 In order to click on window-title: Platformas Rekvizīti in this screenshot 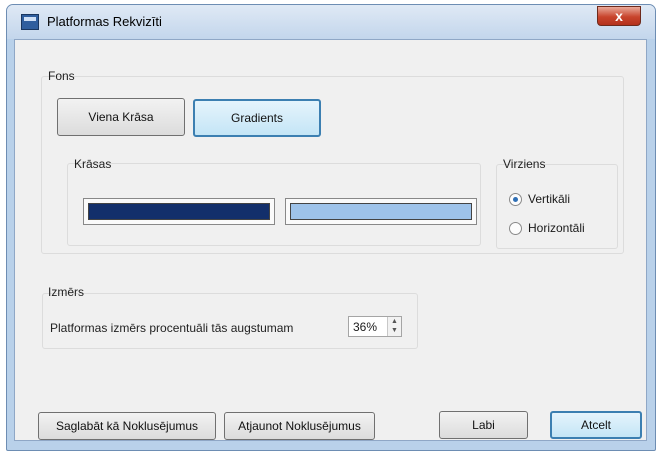, I will do `click(104, 21)`.